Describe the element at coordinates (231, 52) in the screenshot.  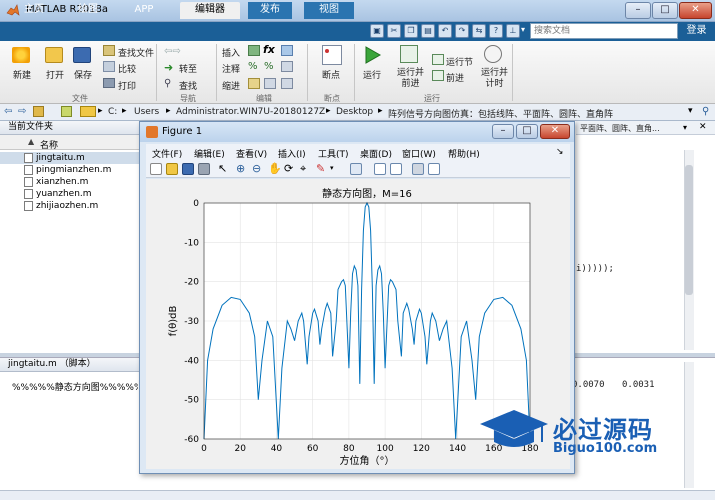
I see `insert-label: 插入` at that location.